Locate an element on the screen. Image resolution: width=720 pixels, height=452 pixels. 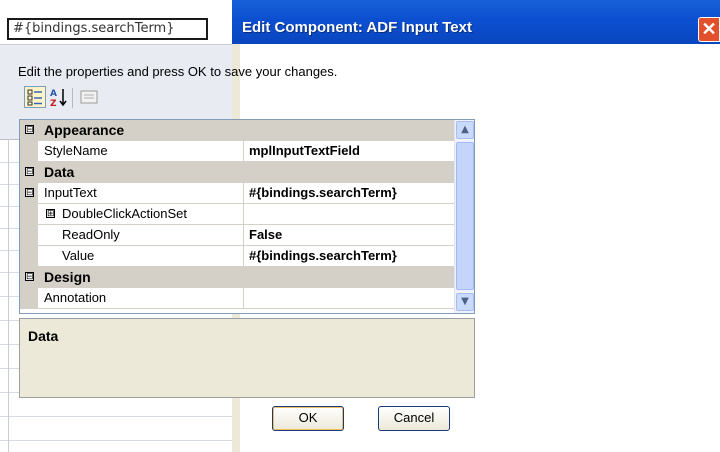
close-button: ✕ is located at coordinates (709, 29).